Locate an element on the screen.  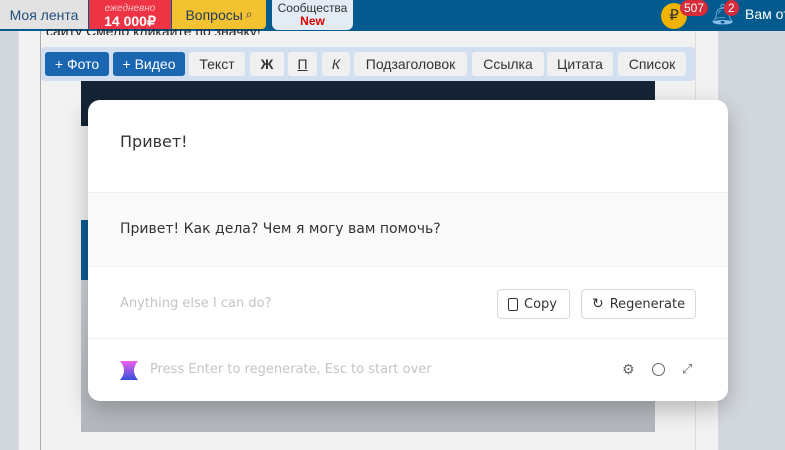
nav-promo: ежедневно 14 000₽ is located at coordinates (130, 14).